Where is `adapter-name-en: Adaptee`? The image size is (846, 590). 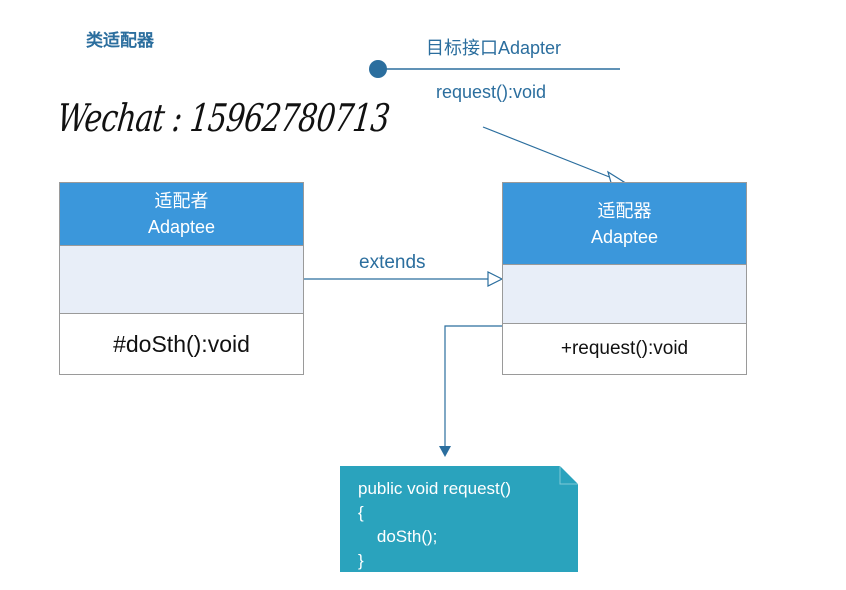
adapter-name-en: Adaptee is located at coordinates (624, 237).